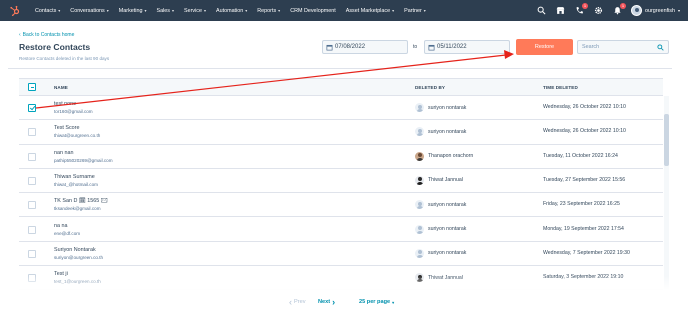 Image resolution: width=688 pixels, height=320 pixels. What do you see at coordinates (329, 47) in the screenshot?
I see `calendar-icon` at bounding box center [329, 47].